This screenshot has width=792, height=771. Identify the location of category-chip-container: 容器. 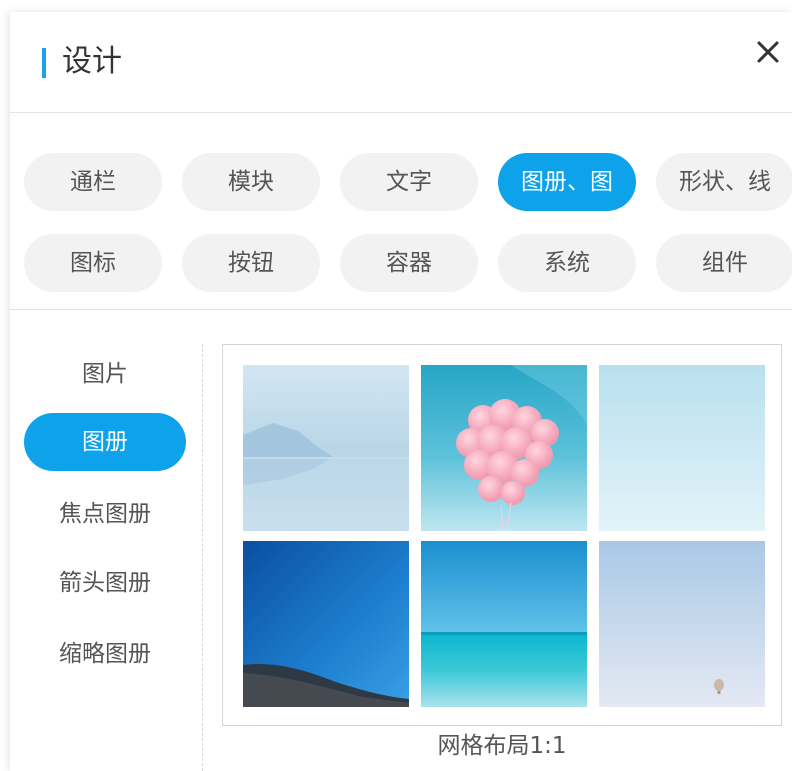
(409, 263).